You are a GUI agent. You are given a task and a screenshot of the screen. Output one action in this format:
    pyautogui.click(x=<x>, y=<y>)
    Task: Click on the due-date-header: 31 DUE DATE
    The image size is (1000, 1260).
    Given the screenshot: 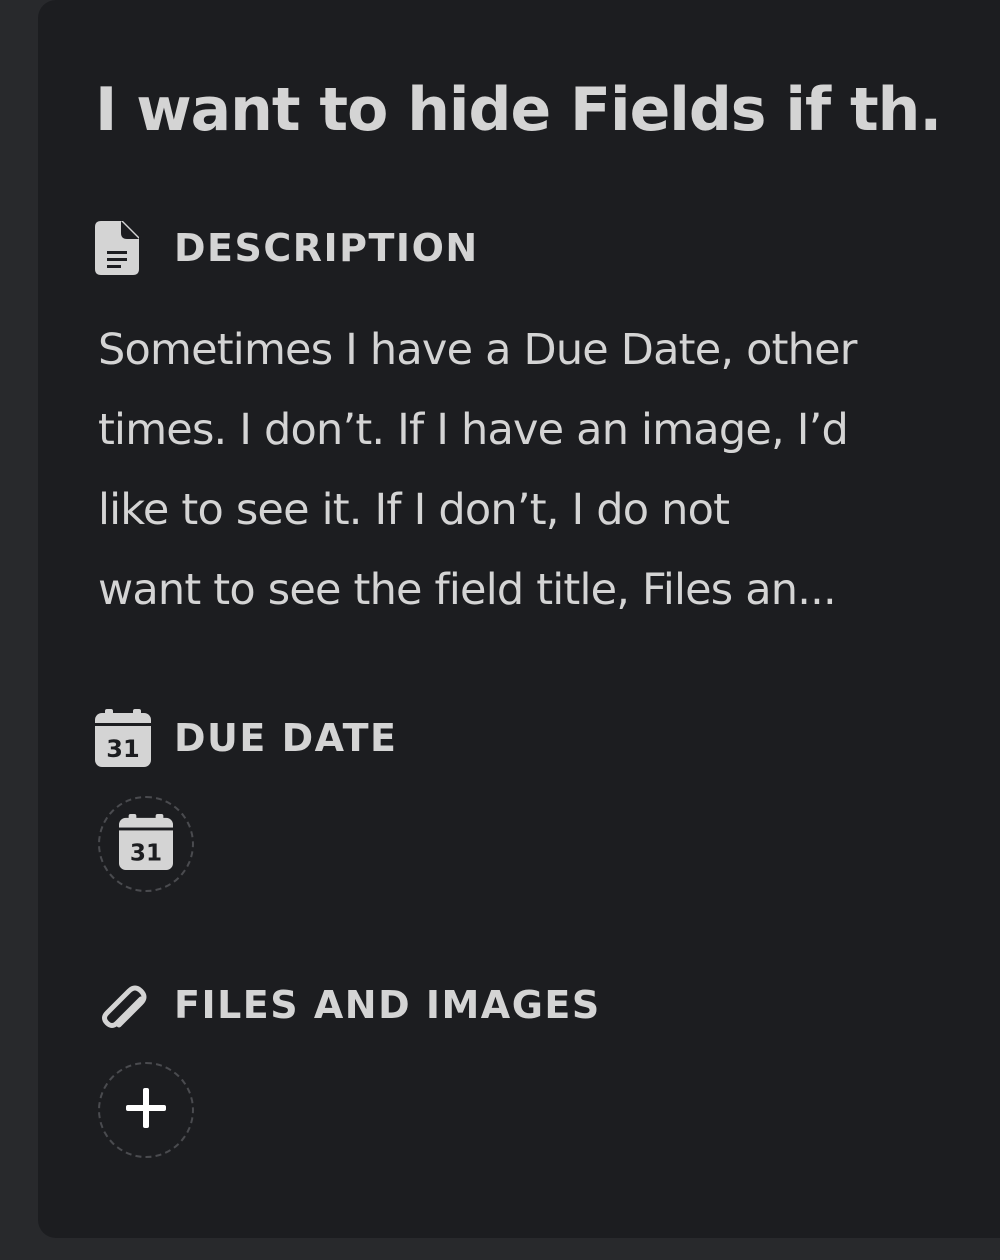 What is the action you would take?
    pyautogui.click(x=246, y=738)
    